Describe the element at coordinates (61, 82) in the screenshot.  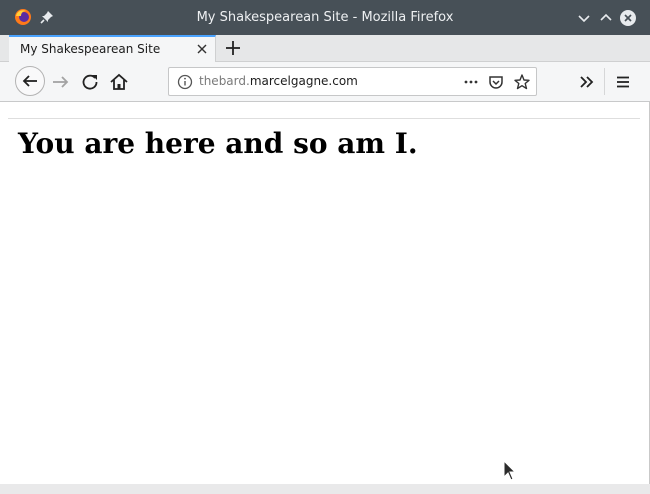
I see `forward-arrow-right-icon` at that location.